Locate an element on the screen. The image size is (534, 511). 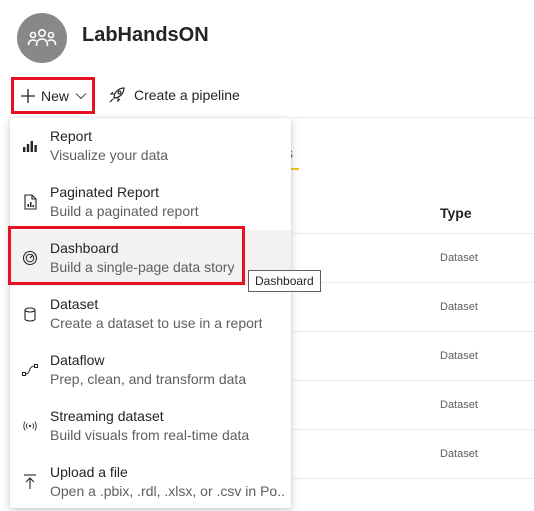
dataflow-icon is located at coordinates (30, 370).